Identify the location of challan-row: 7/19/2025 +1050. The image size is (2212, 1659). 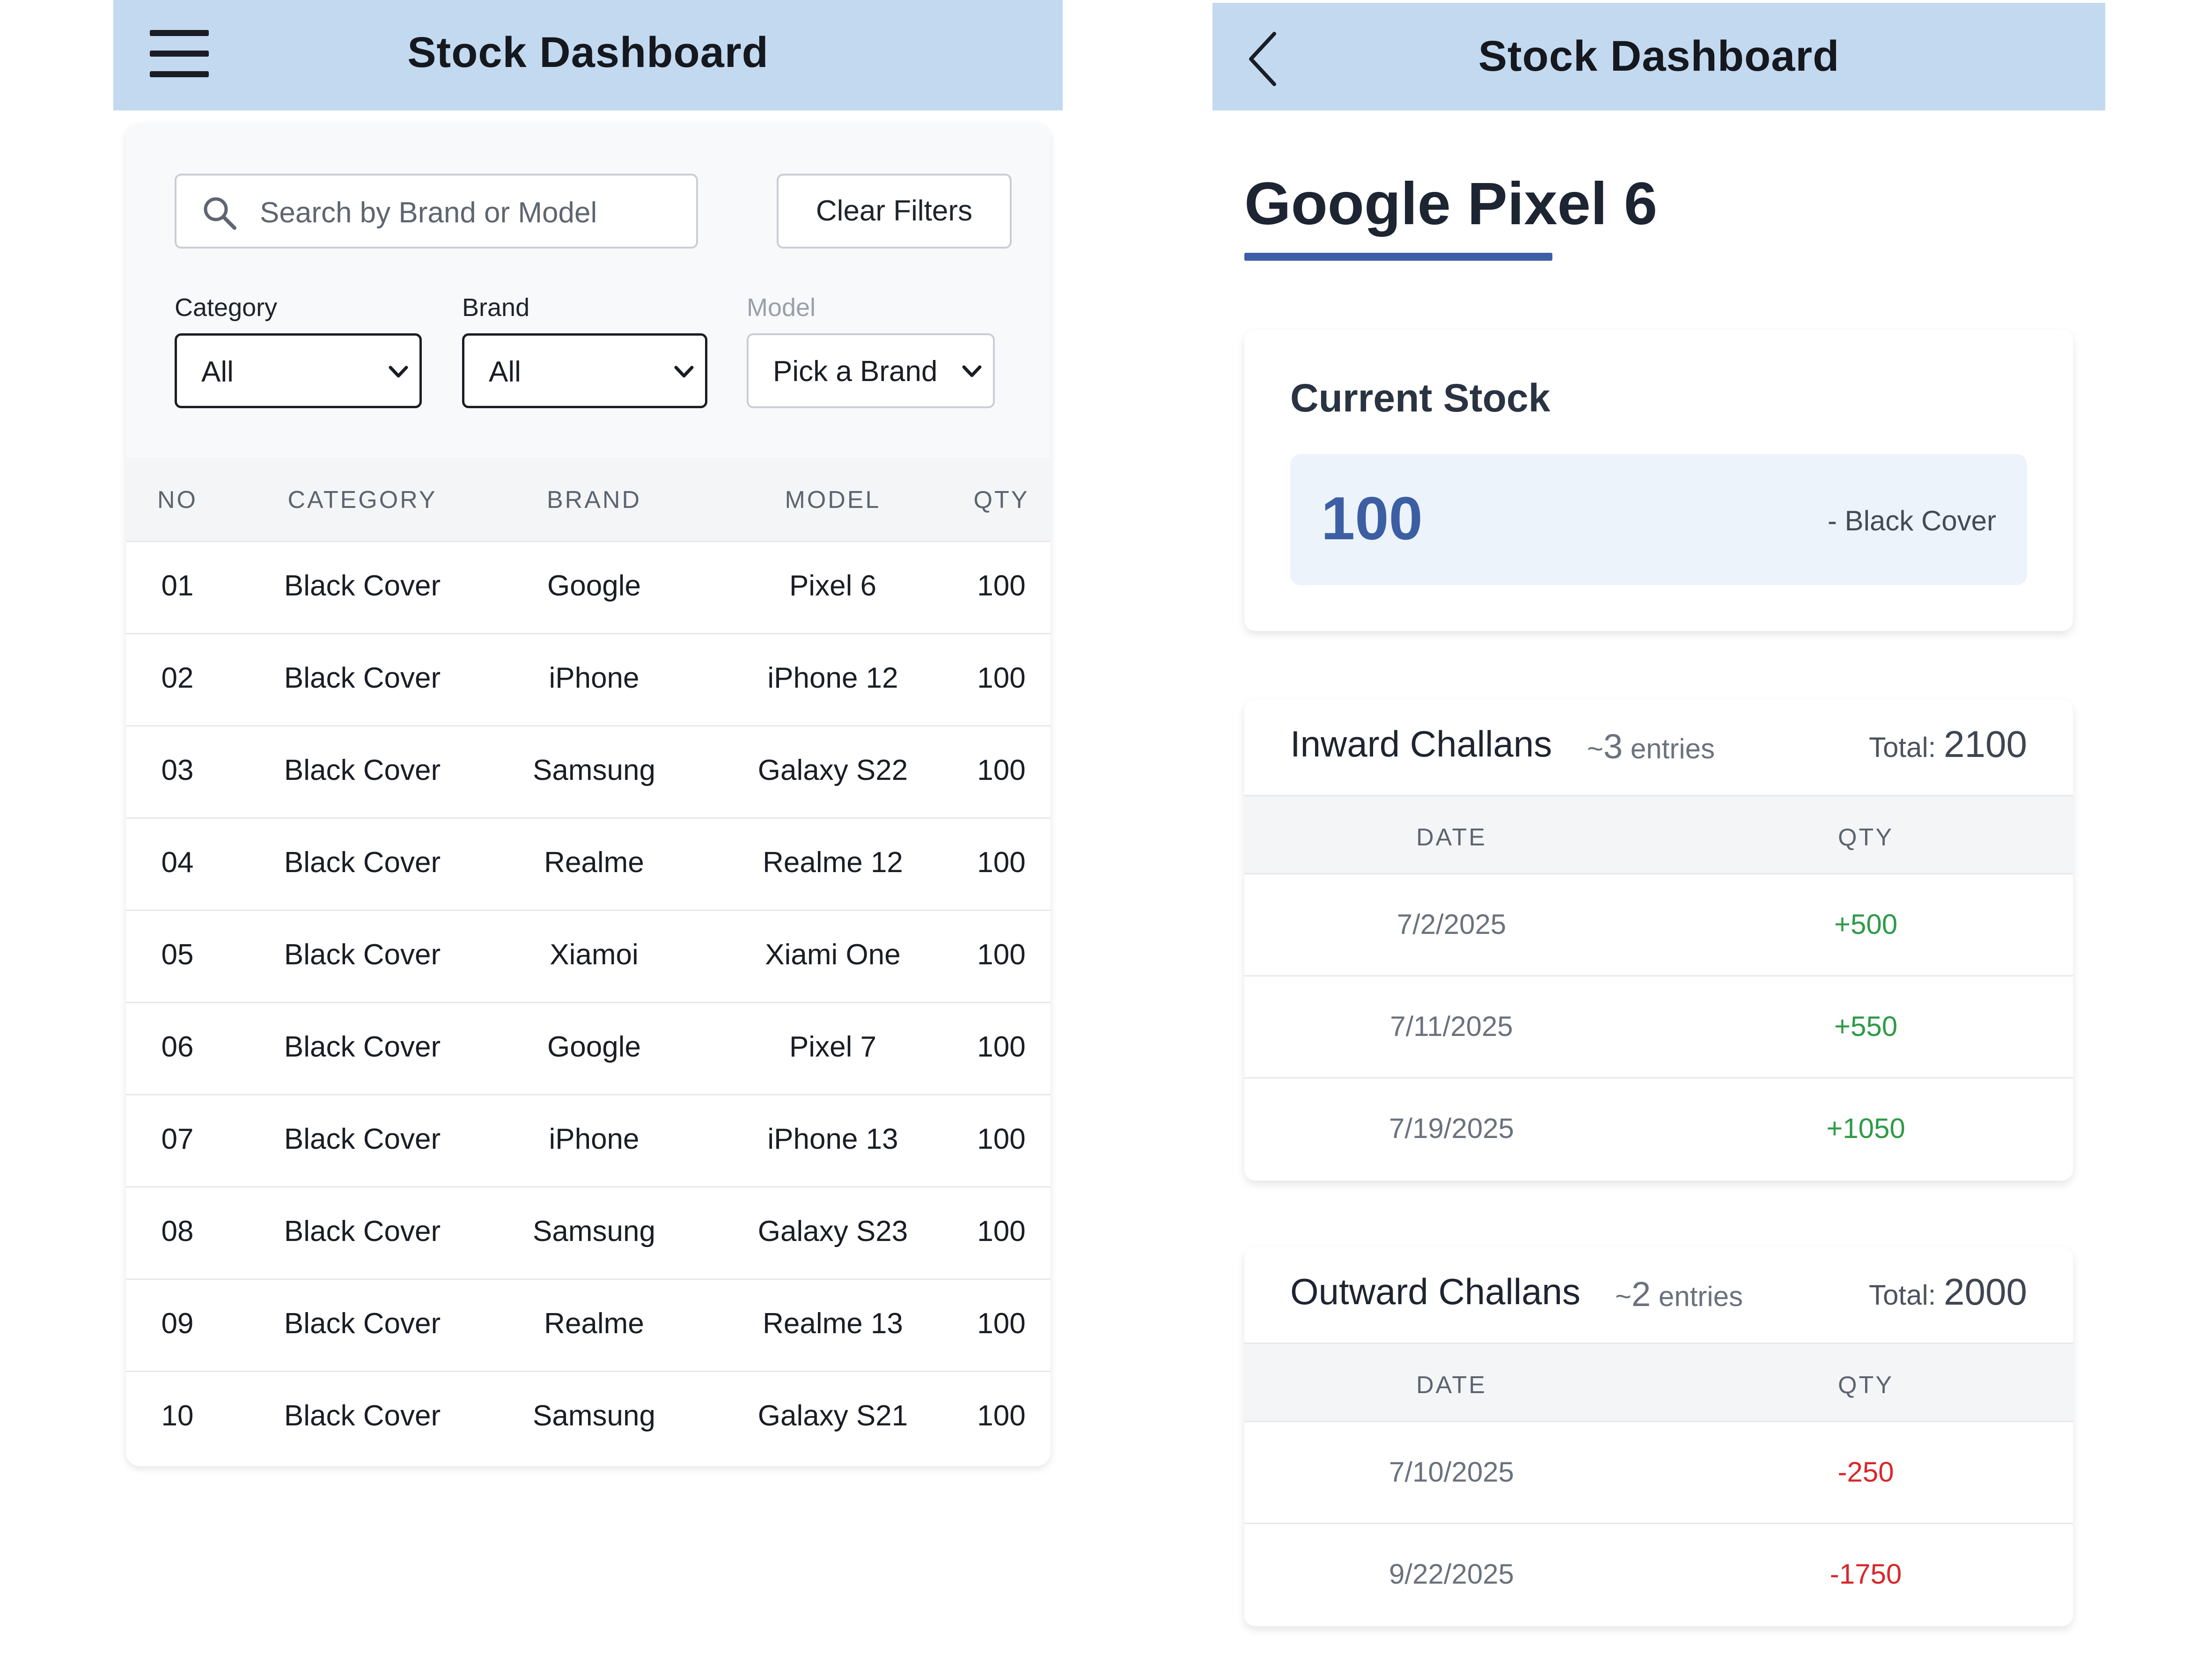
(1658, 1130).